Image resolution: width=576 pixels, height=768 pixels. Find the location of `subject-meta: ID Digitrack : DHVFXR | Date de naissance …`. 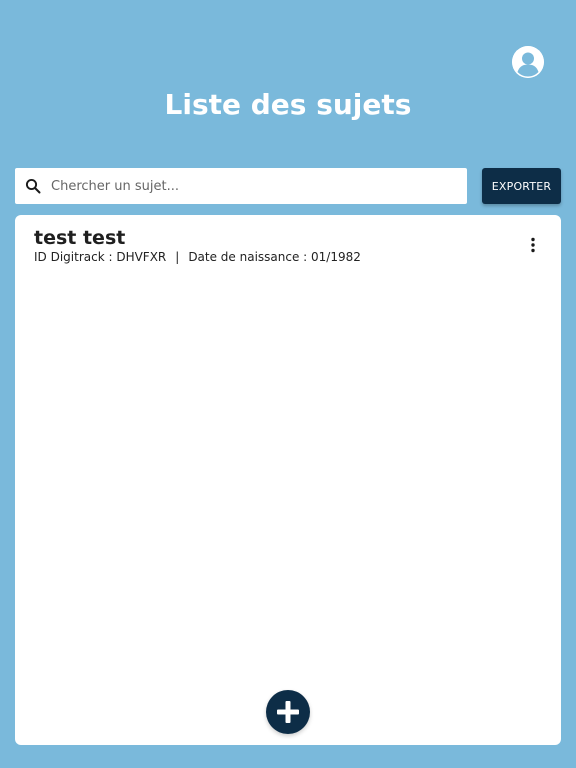

subject-meta: ID Digitrack : DHVFXR | Date de naissance … is located at coordinates (197, 257).